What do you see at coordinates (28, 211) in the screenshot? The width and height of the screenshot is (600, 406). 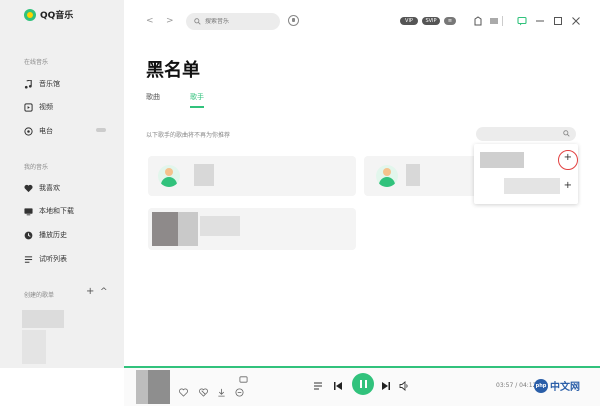 I see `monitor-icon` at bounding box center [28, 211].